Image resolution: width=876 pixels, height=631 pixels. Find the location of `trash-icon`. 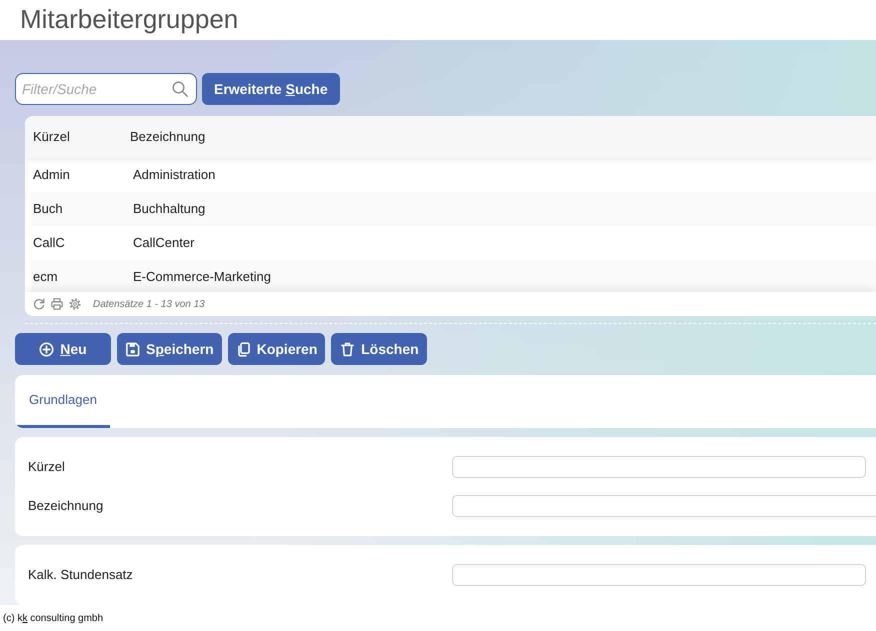

trash-icon is located at coordinates (348, 349).